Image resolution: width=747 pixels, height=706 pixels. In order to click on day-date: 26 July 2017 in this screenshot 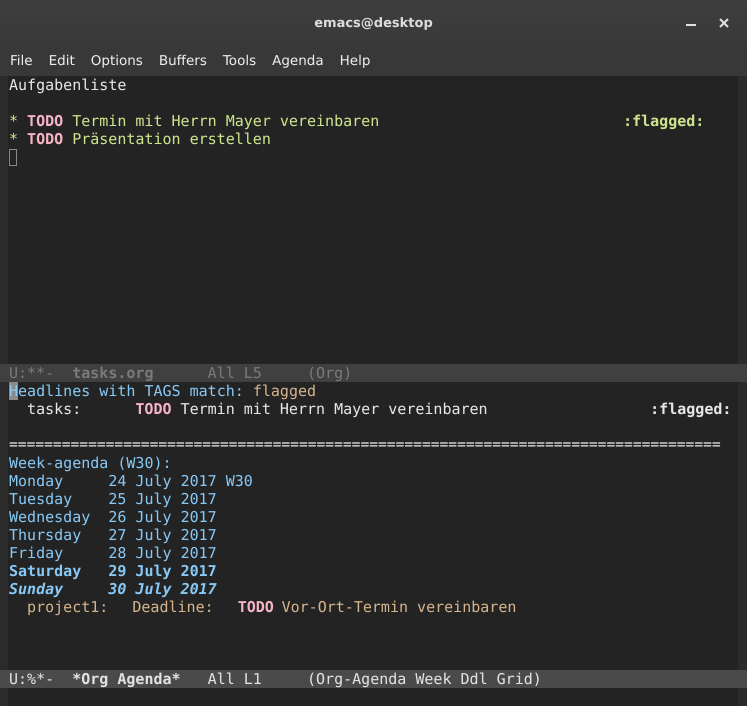, I will do `click(162, 517)`.